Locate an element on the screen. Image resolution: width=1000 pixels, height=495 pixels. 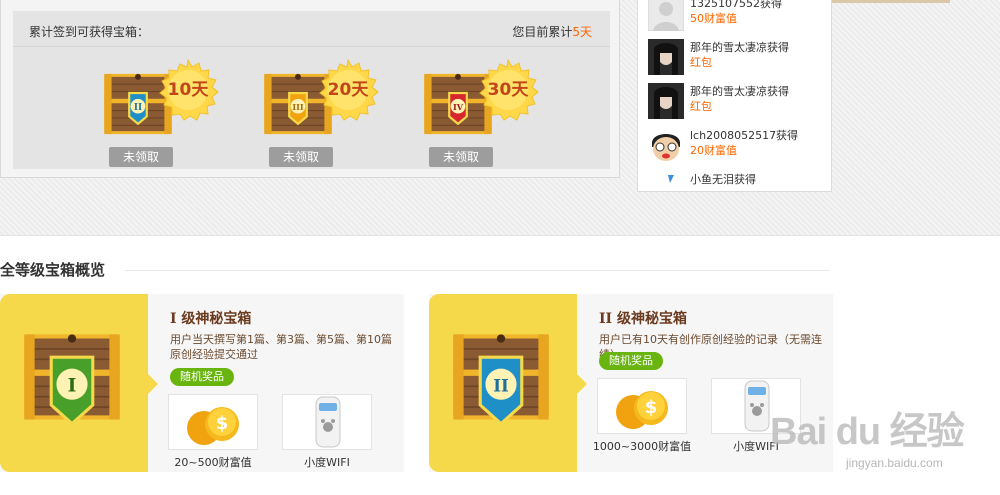
chest-10-days: II 10天 未领取 is located at coordinates (166, 114).